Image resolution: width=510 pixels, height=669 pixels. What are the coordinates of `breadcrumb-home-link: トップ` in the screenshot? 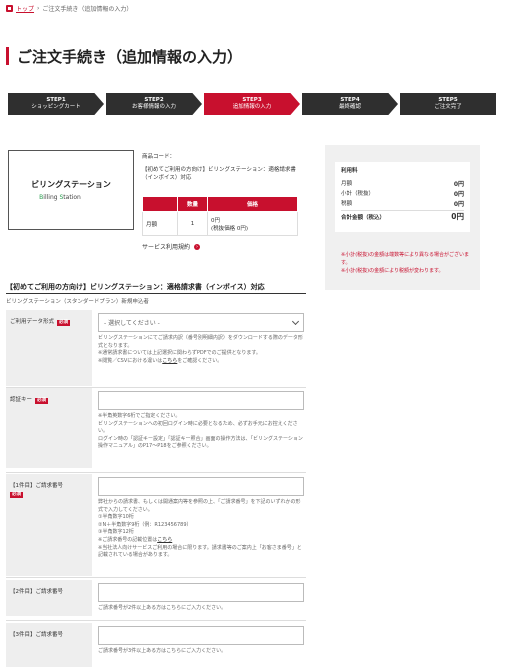 It's located at (25, 8).